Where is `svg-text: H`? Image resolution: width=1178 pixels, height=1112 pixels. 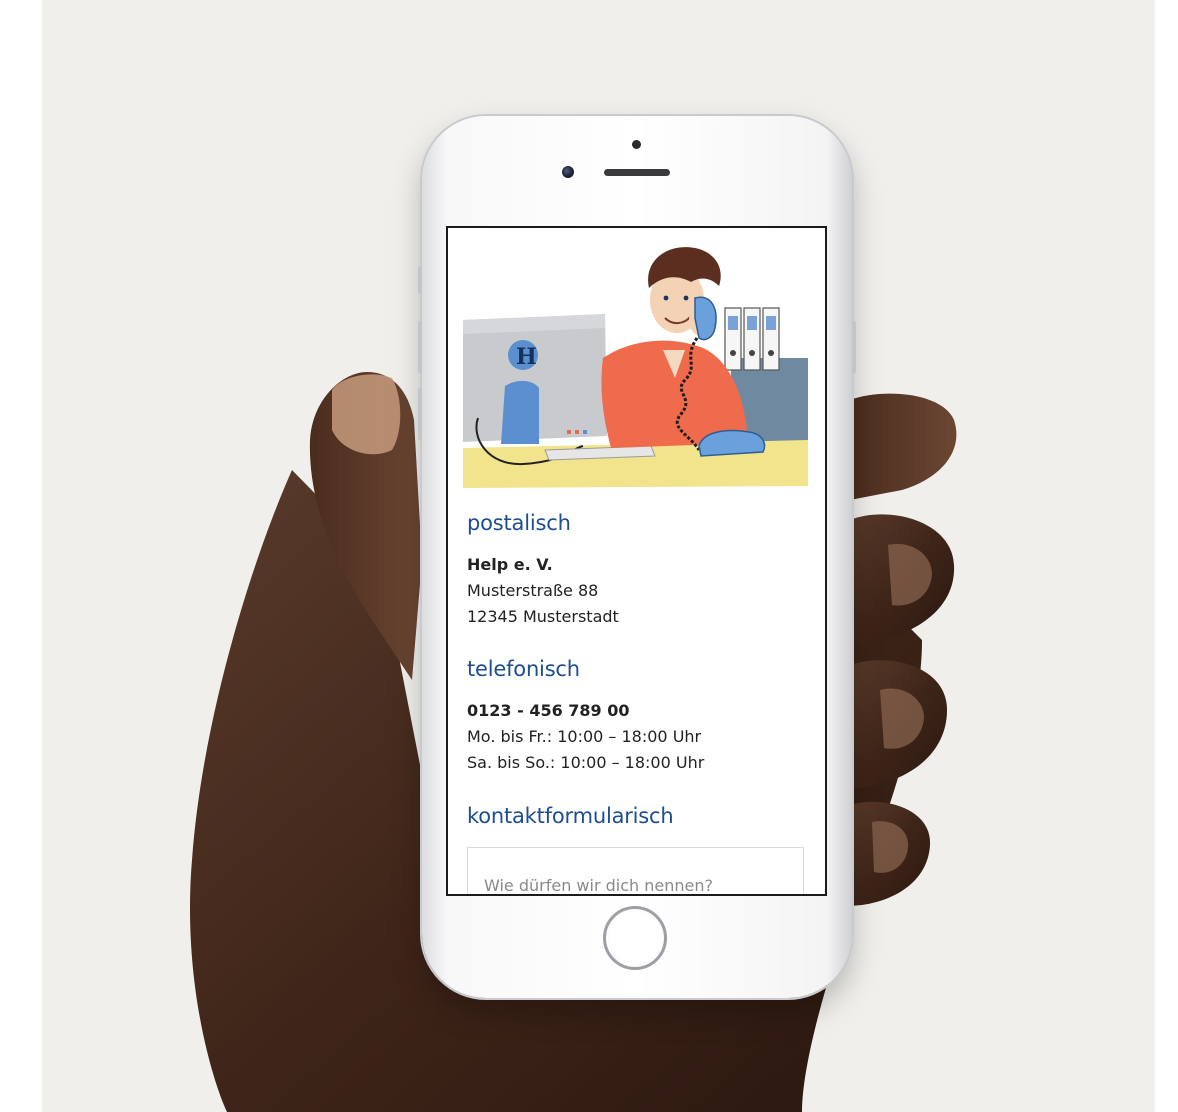 svg-text: H is located at coordinates (526, 357).